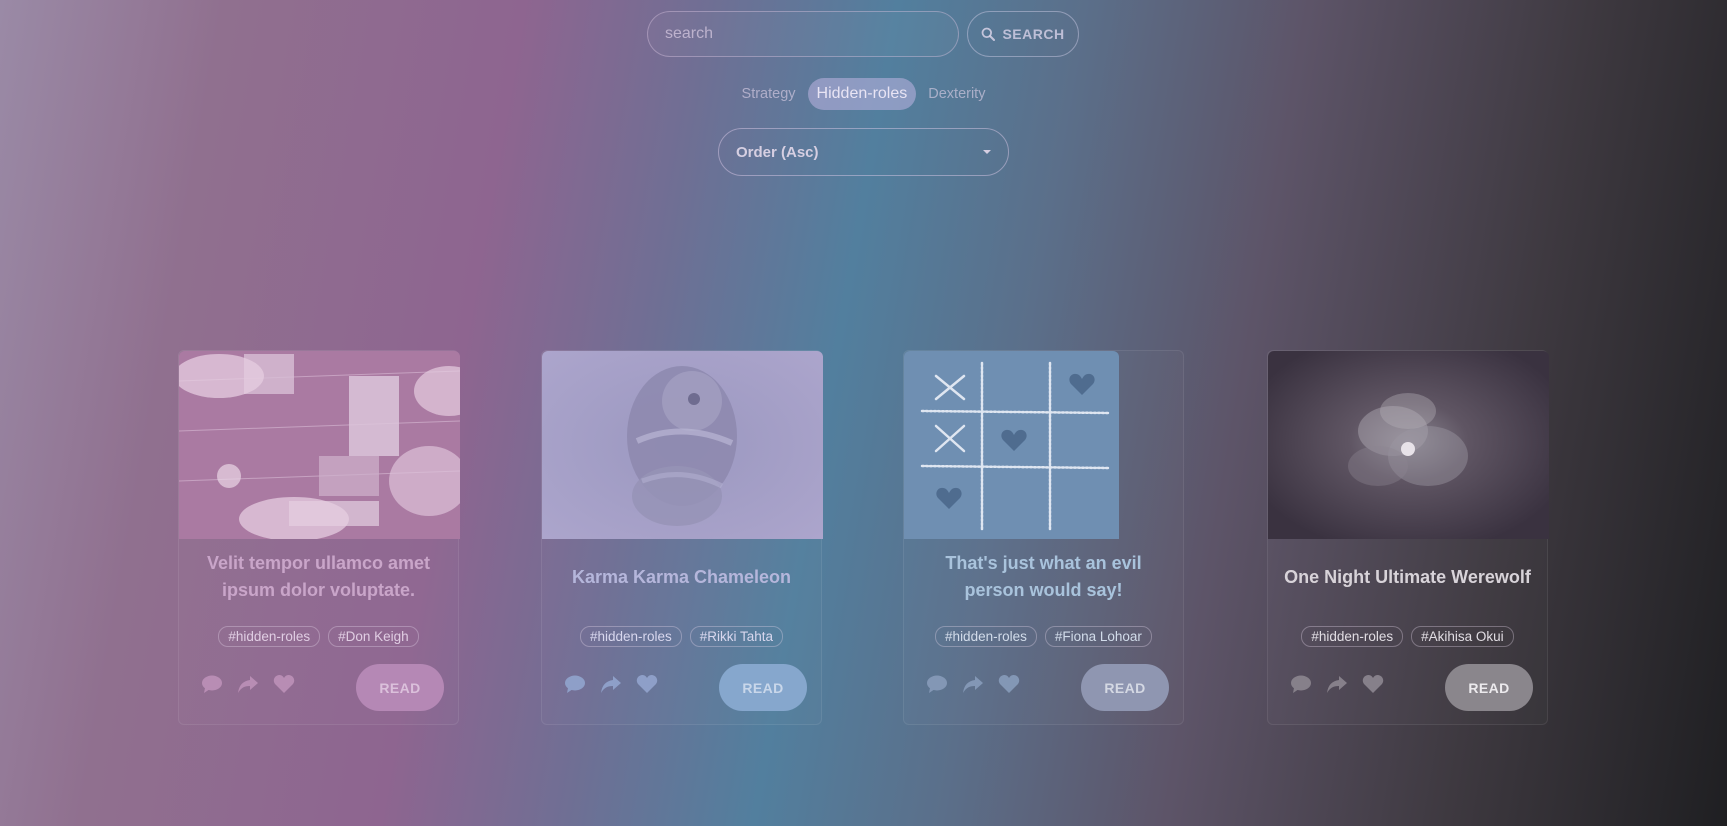 This screenshot has width=1727, height=826. I want to click on order-select-value: Order (Asc), so click(777, 152).